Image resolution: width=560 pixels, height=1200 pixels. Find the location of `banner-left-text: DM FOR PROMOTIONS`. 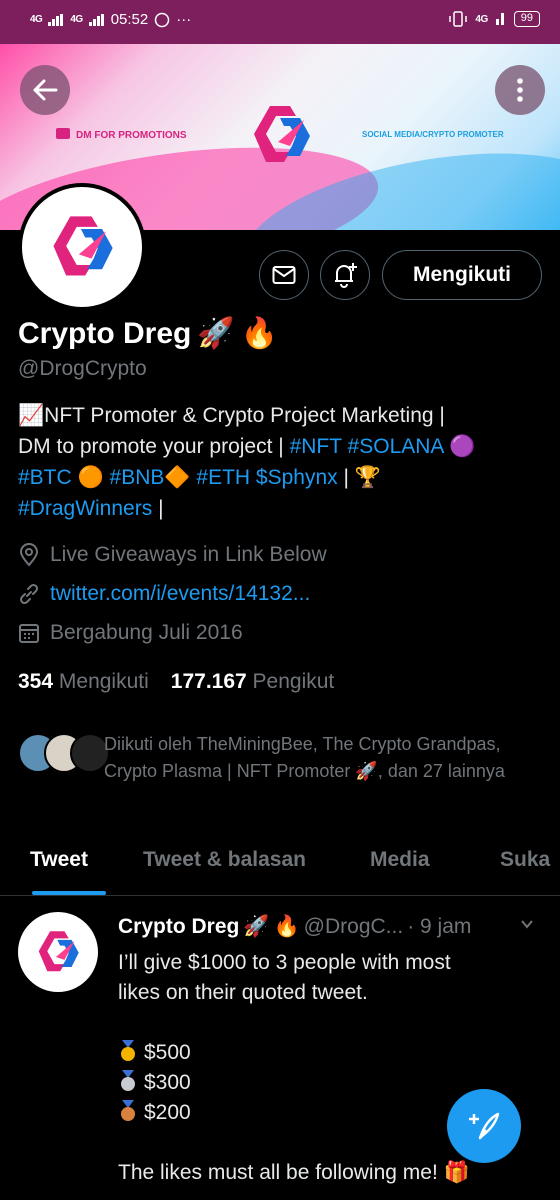

banner-left-text: DM FOR PROMOTIONS is located at coordinates (131, 135).